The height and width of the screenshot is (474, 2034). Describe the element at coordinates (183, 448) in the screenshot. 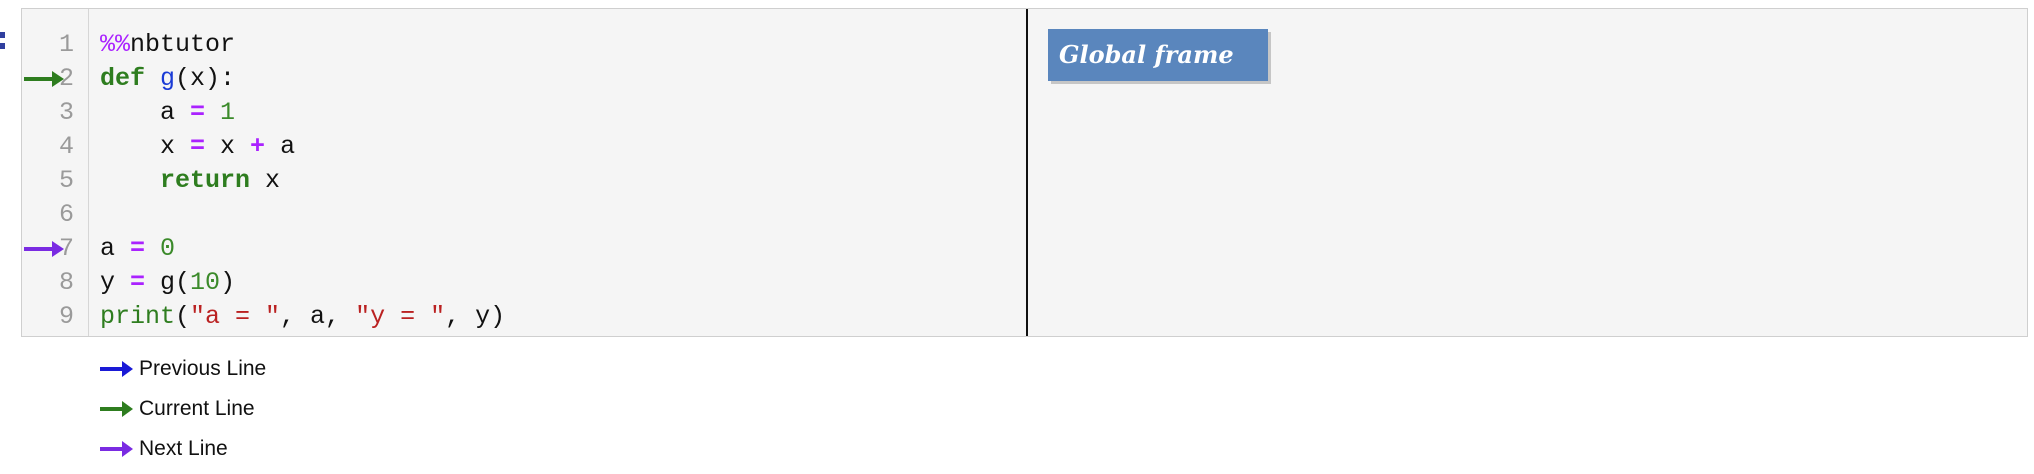

I see `legend-label: Next Line` at that location.